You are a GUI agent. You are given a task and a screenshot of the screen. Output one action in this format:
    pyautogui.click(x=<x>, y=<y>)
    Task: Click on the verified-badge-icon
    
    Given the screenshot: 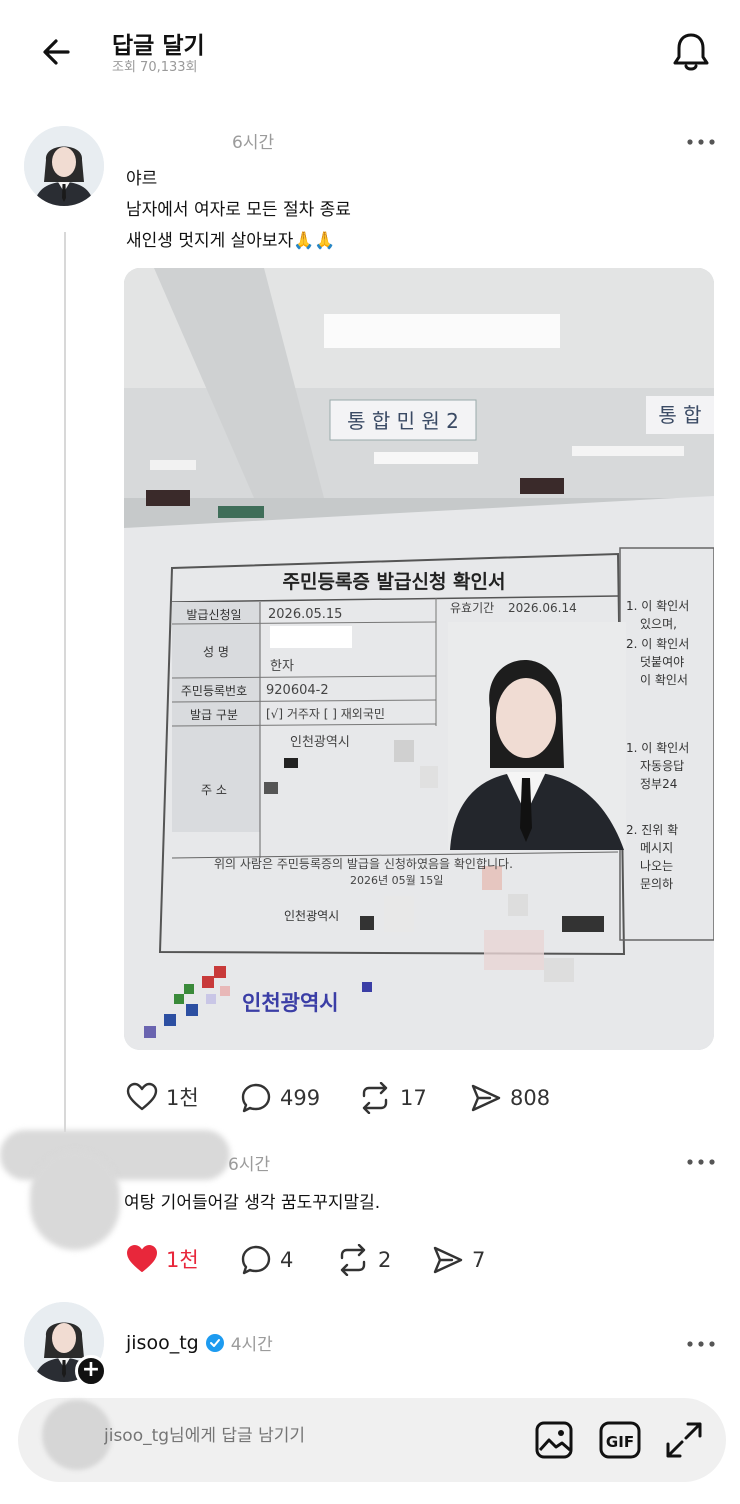 What is the action you would take?
    pyautogui.click(x=214, y=1342)
    